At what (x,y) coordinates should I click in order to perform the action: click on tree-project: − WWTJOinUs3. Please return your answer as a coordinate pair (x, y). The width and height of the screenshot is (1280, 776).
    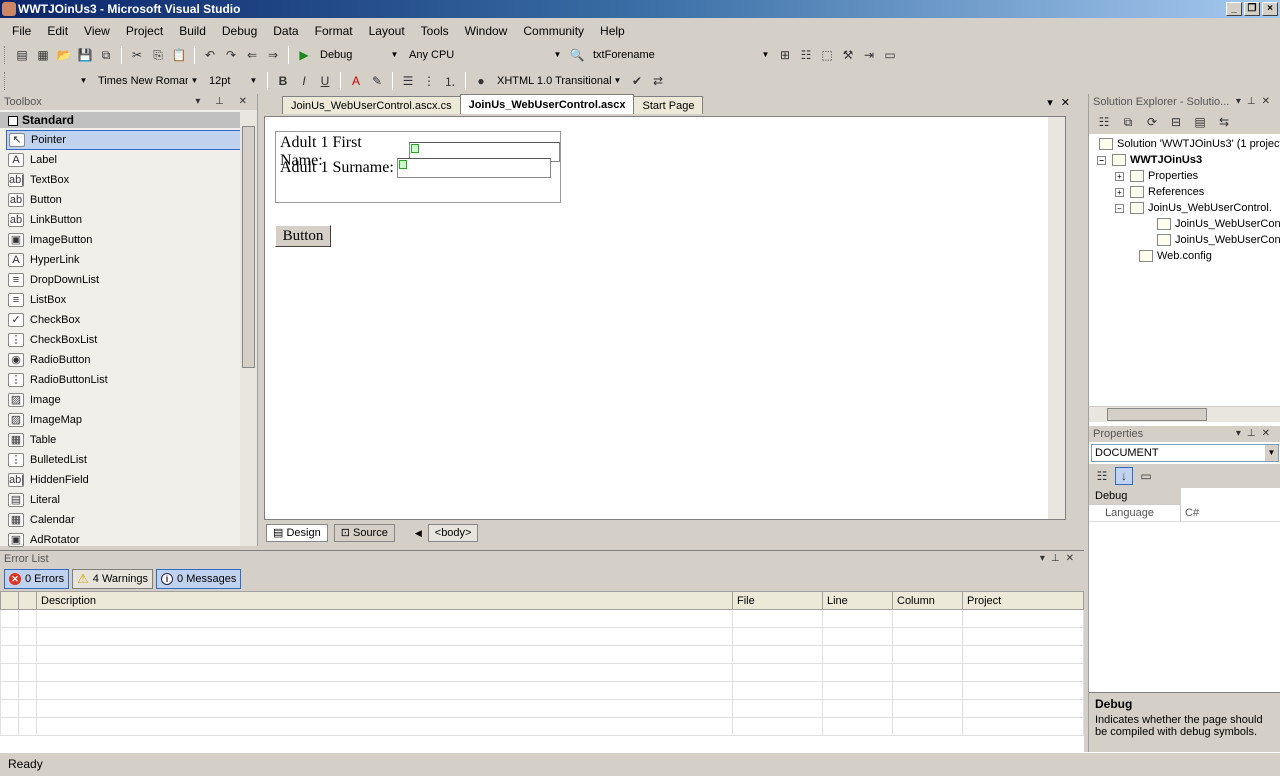
    Looking at the image, I should click on (1149, 160).